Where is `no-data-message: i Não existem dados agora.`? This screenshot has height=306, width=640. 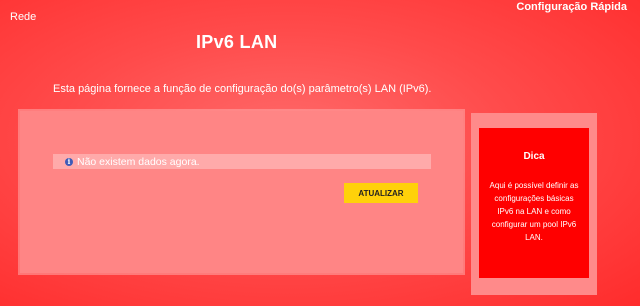
no-data-message: i Não existem dados agora. is located at coordinates (242, 161).